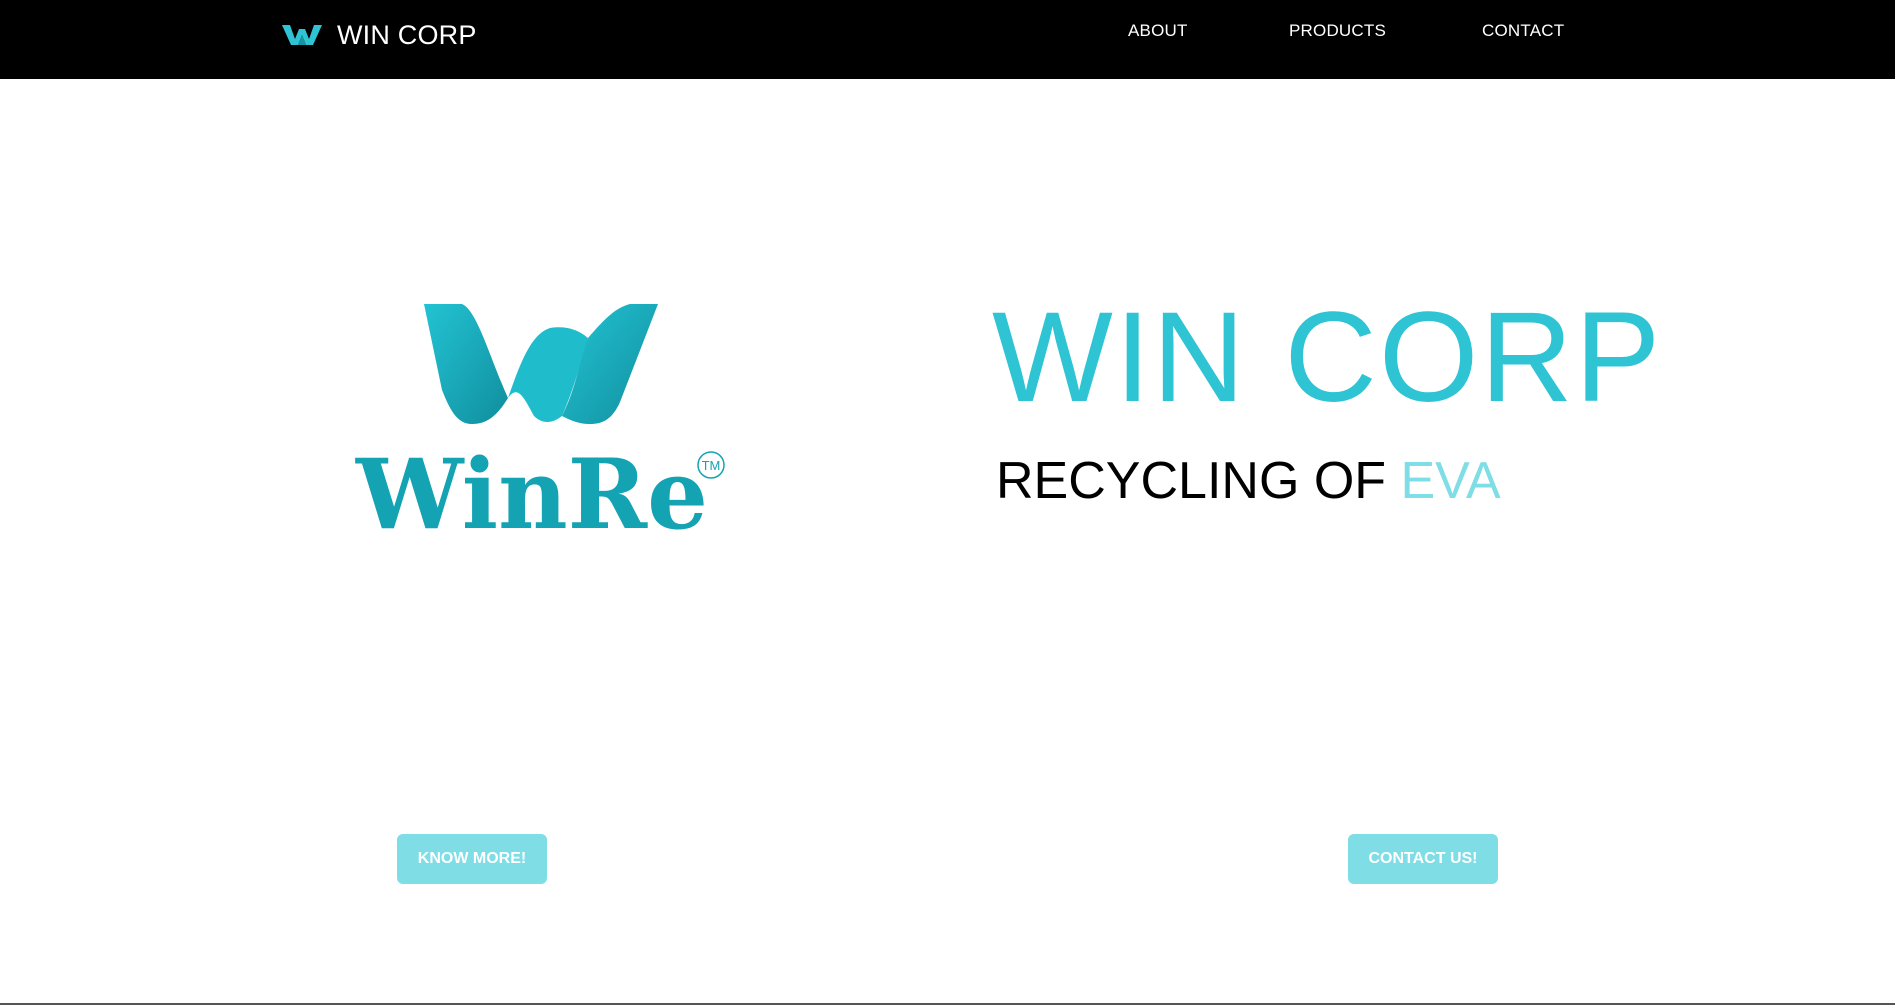  I want to click on w-logo-icon, so click(302, 35).